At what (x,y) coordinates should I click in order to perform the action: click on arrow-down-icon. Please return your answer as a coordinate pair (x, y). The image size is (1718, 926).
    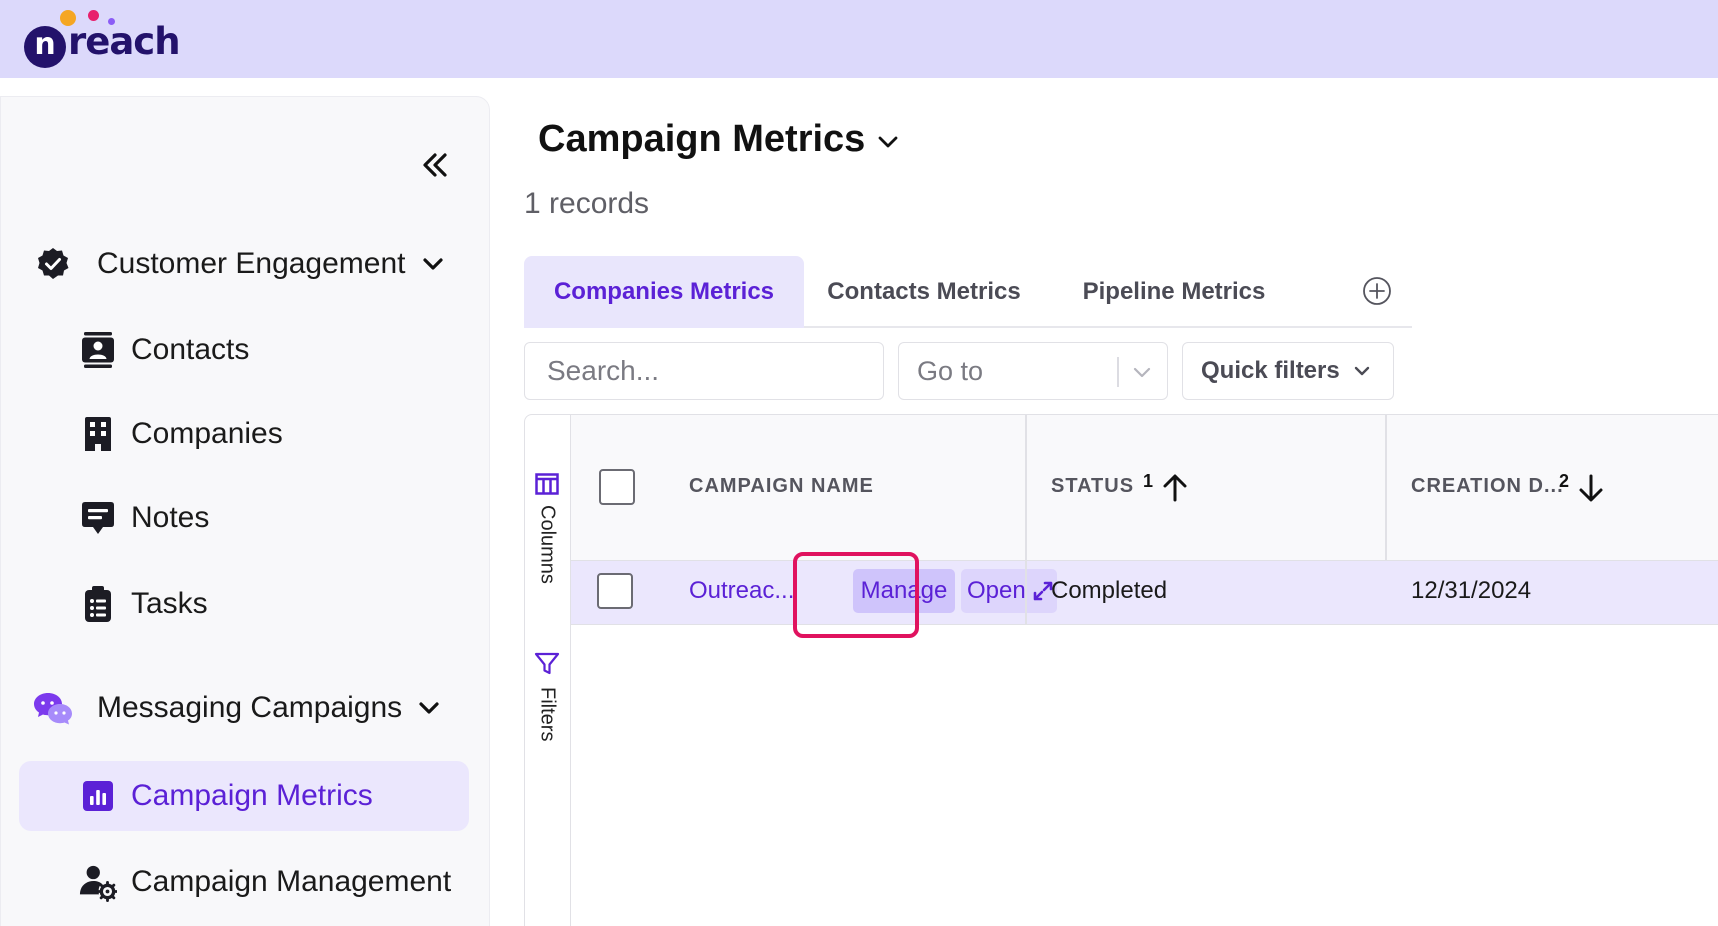
    Looking at the image, I should click on (1591, 488).